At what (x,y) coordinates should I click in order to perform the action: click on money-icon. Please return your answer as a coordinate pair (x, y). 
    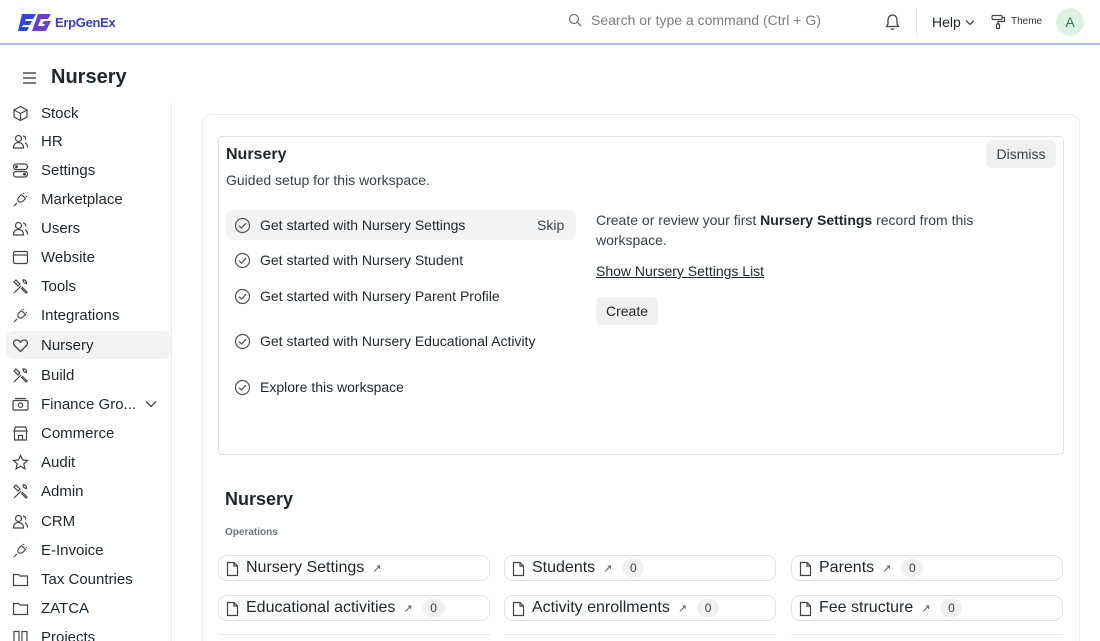
    Looking at the image, I should click on (20, 404).